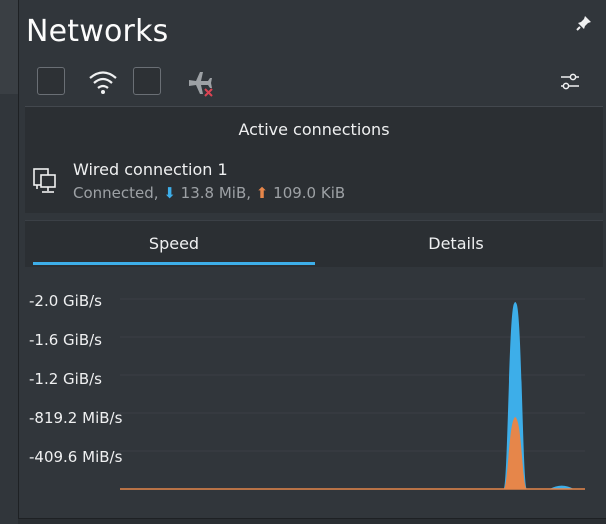  I want to click on ethernet-checkbox, so click(51, 81).